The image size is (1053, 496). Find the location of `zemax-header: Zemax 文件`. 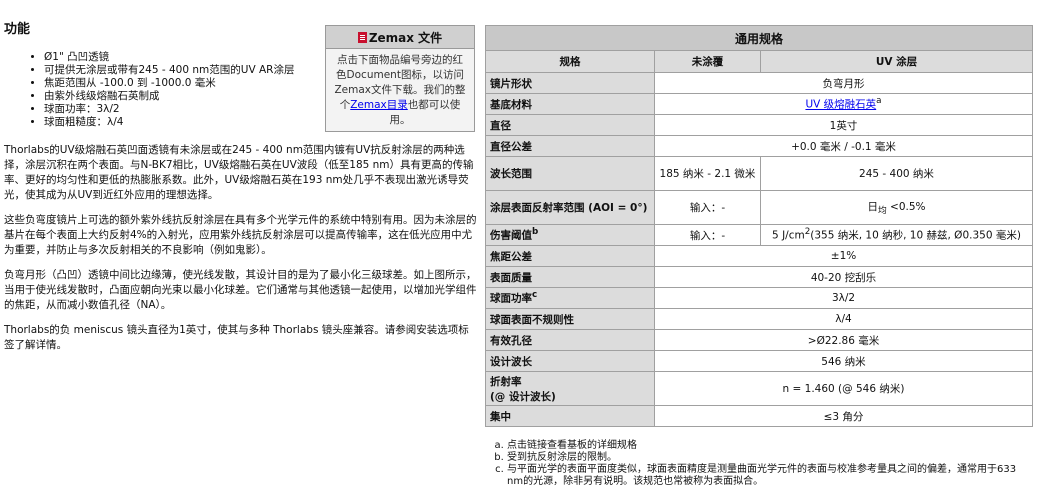

zemax-header: Zemax 文件 is located at coordinates (400, 37).